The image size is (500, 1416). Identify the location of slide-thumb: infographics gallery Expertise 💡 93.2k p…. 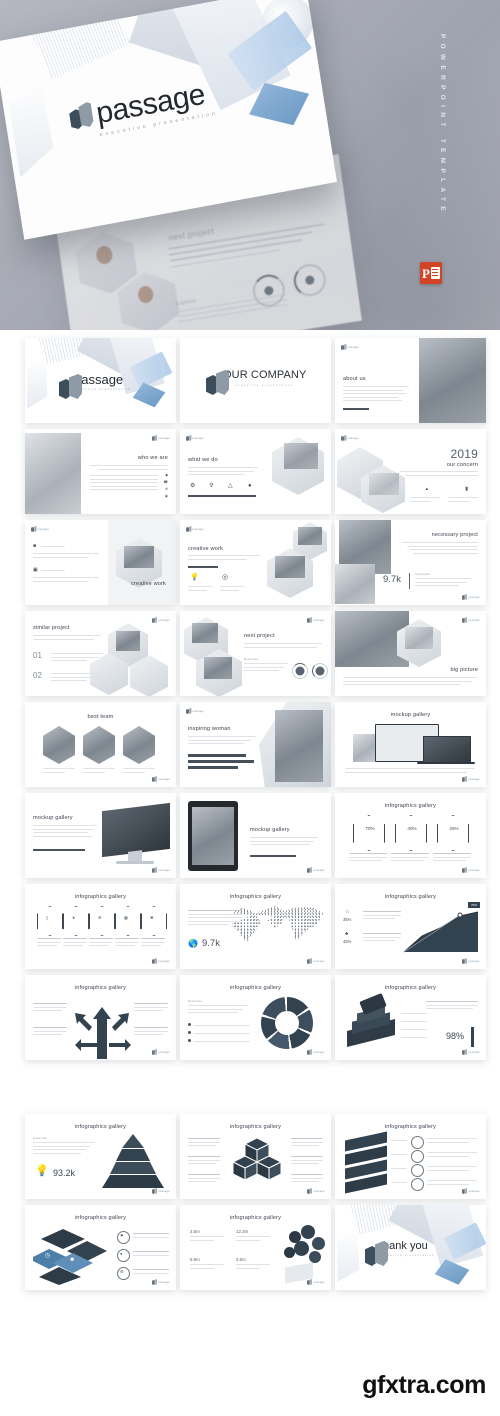
(100, 1156).